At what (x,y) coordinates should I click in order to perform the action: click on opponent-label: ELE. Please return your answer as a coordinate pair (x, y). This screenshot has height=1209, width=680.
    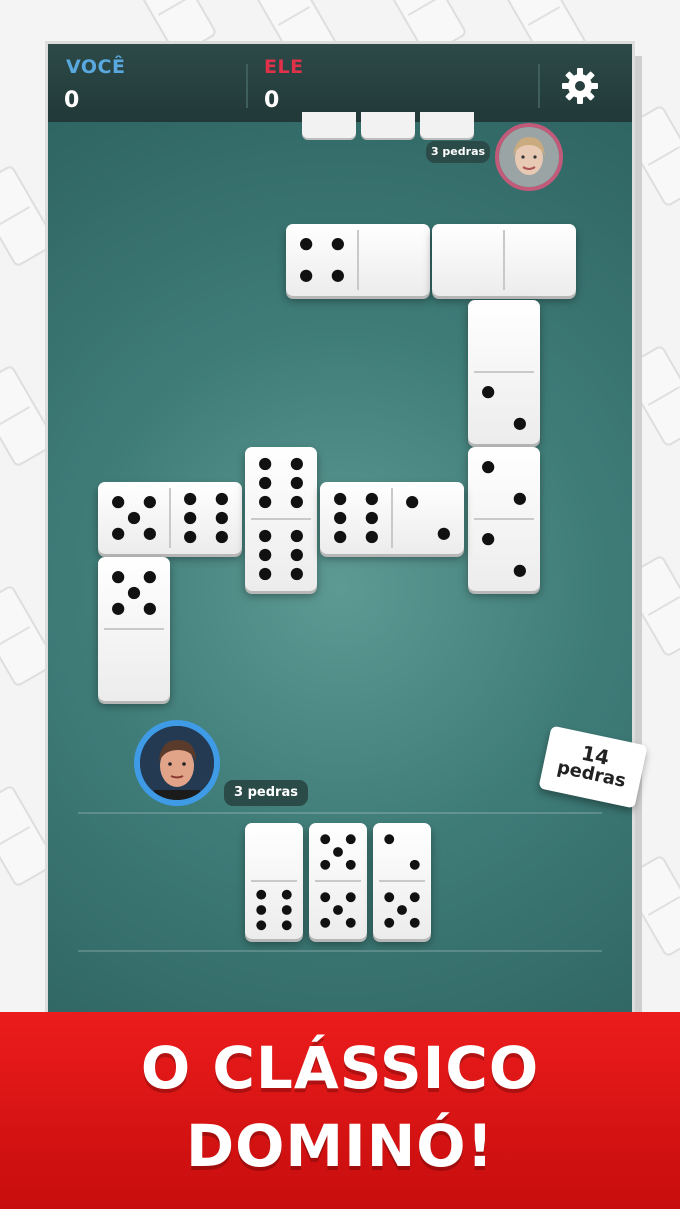
    Looking at the image, I should click on (284, 67).